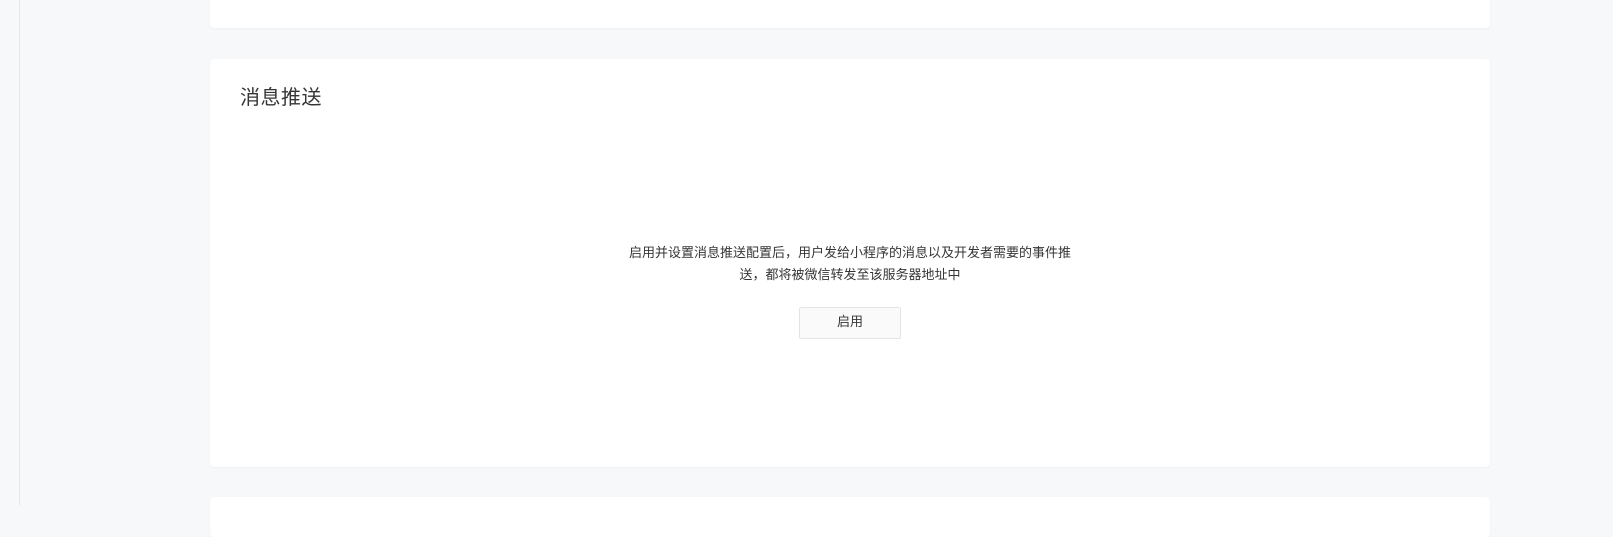 The width and height of the screenshot is (1613, 537). What do you see at coordinates (281, 97) in the screenshot?
I see `section-title: 消息推送` at bounding box center [281, 97].